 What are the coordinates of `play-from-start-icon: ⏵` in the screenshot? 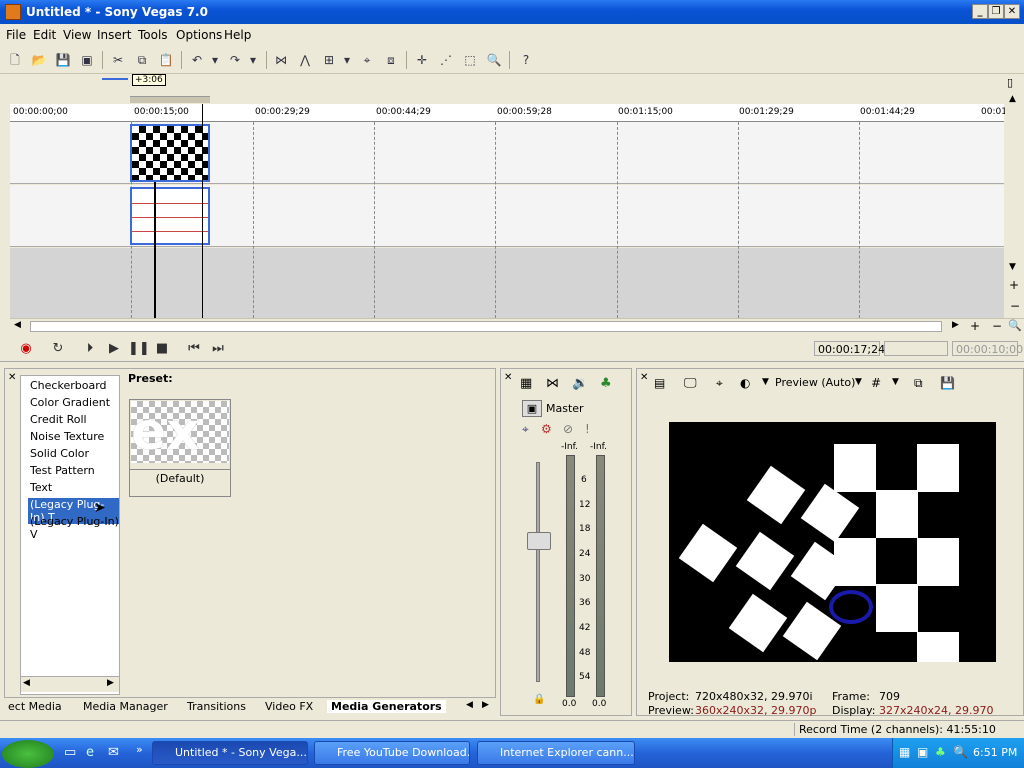 It's located at (90, 349).